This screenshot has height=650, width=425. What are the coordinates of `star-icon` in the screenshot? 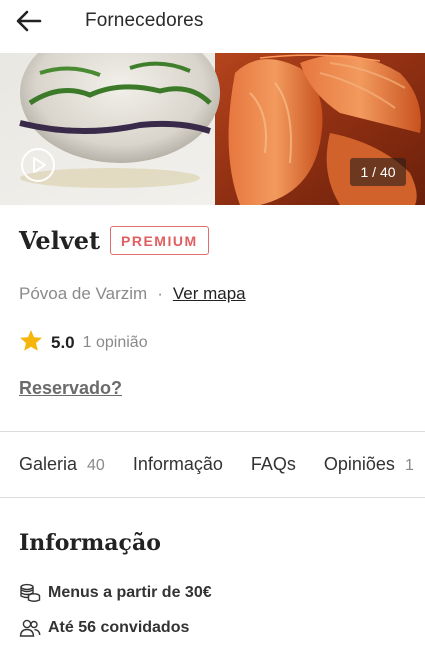 It's located at (31, 343).